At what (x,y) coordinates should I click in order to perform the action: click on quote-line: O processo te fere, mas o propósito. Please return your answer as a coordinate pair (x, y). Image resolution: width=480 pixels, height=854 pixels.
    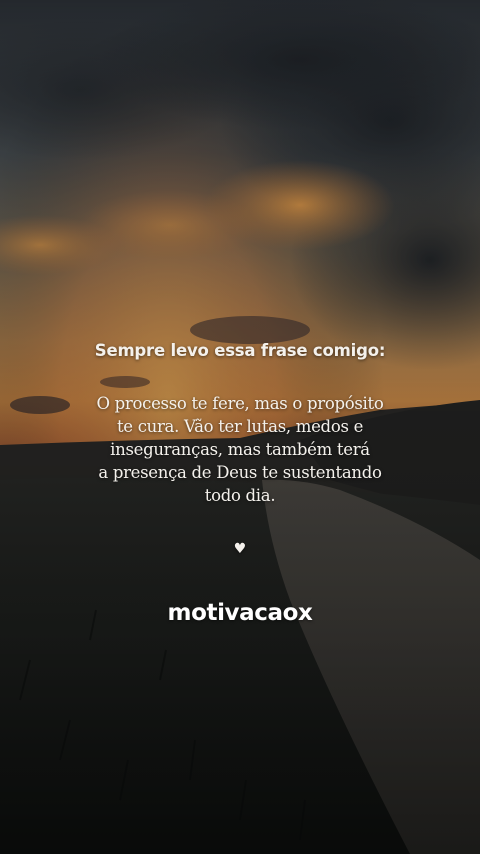
    Looking at the image, I should click on (240, 403).